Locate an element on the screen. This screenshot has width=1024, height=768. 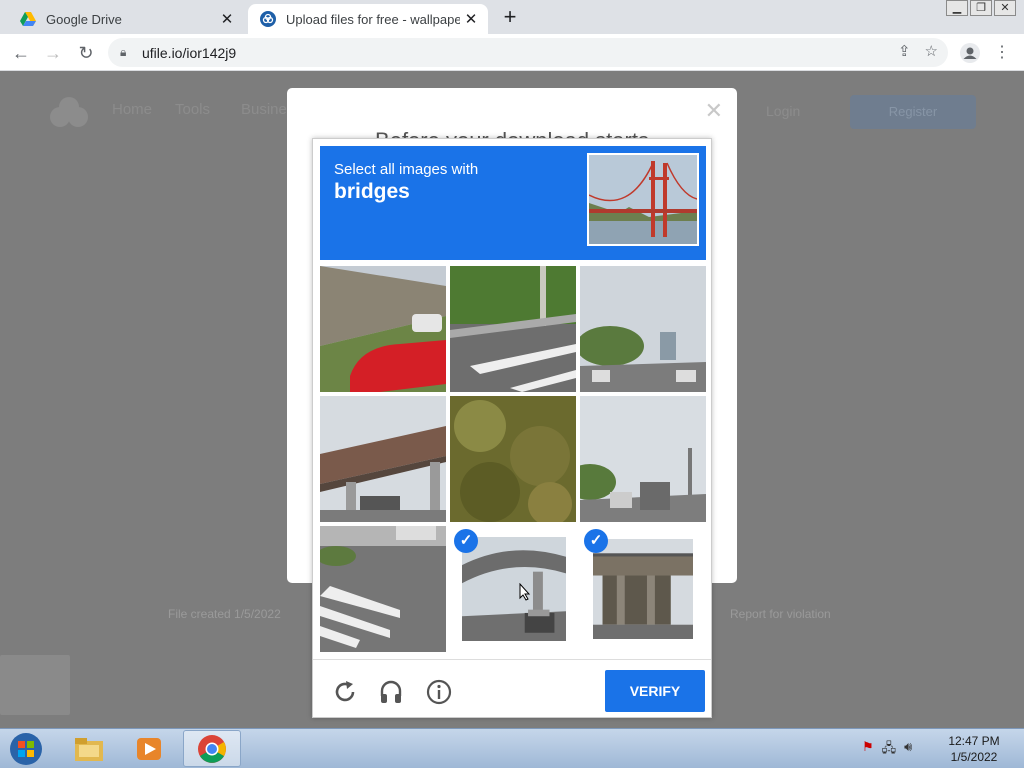
taskbar-media-player is located at coordinates (149, 748).